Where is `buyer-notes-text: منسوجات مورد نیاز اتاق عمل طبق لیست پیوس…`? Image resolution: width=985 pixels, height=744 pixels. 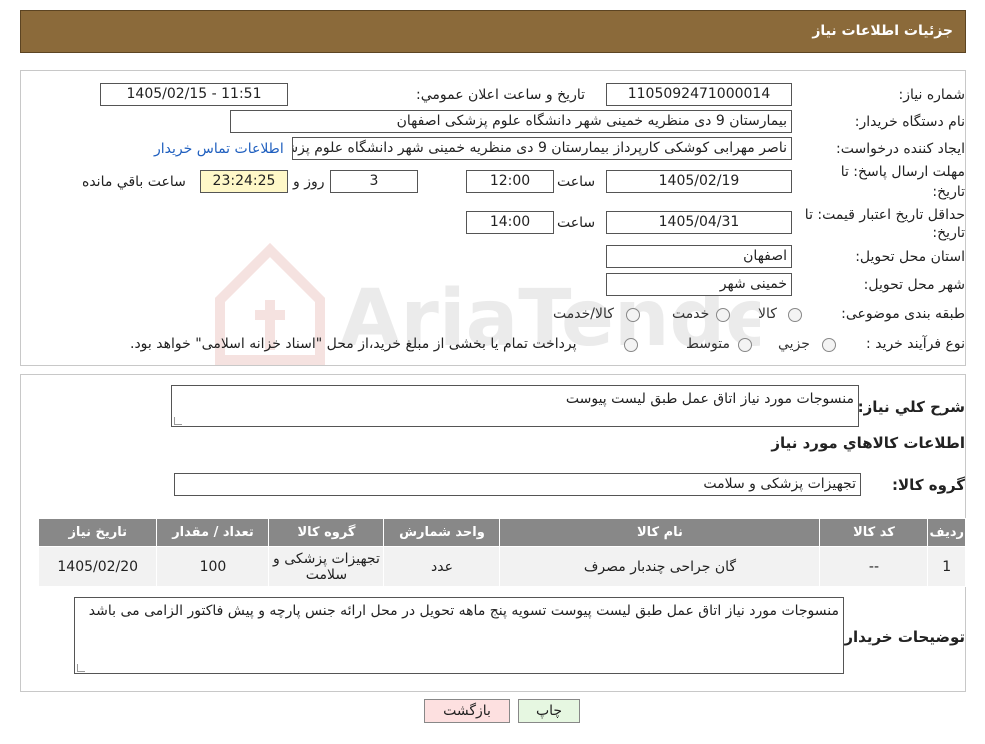 buyer-notes-text: منسوجات مورد نیاز اتاق عمل طبق لیست پیوس… is located at coordinates (463, 611).